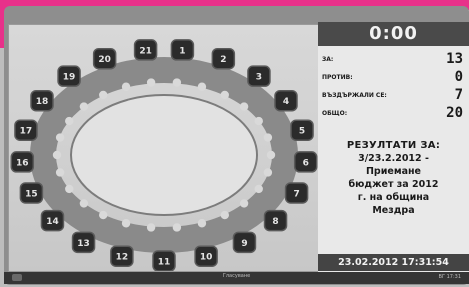 This screenshot has height=287, width=469. Describe the element at coordinates (393, 95) in the screenshot. I see `row-vazd: ВЪЗДЪРЖАЛИ СЕ: 7` at that location.